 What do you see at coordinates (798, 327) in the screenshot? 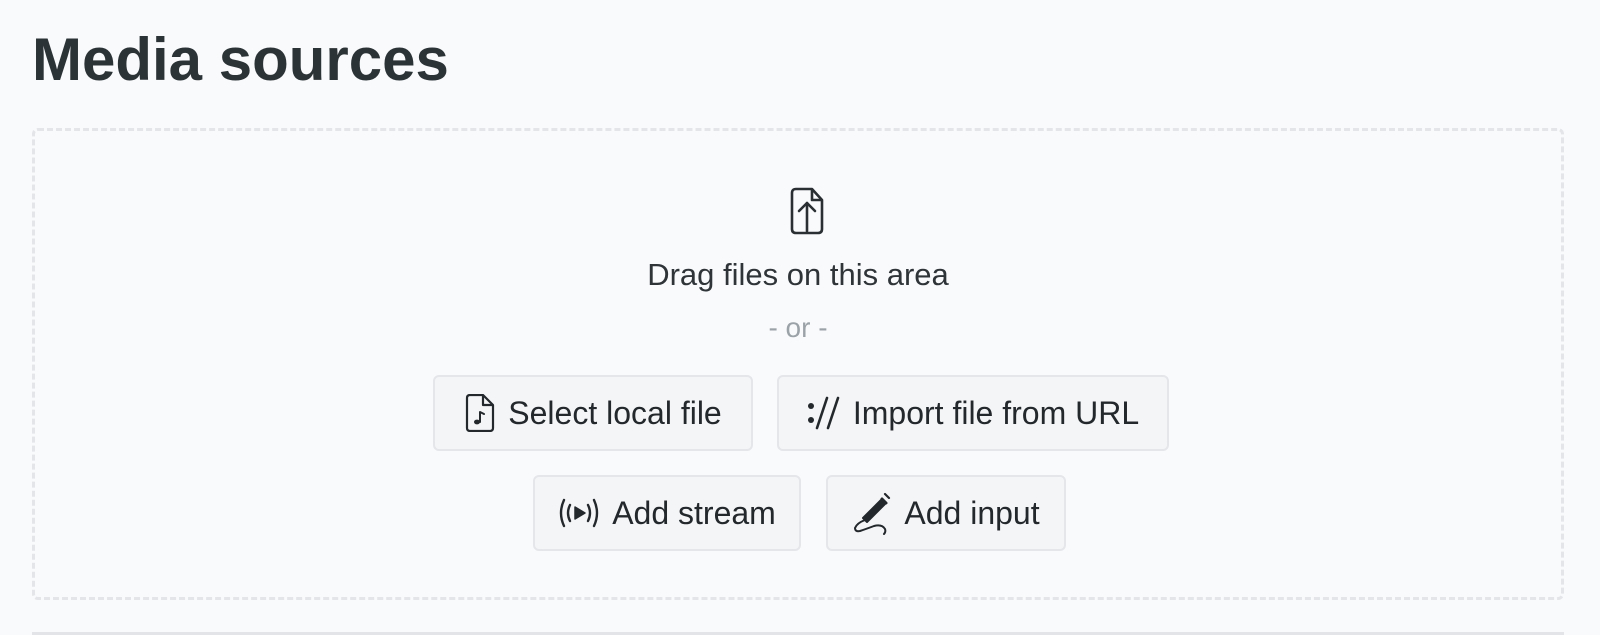
I see `or-separator: - or -` at bounding box center [798, 327].